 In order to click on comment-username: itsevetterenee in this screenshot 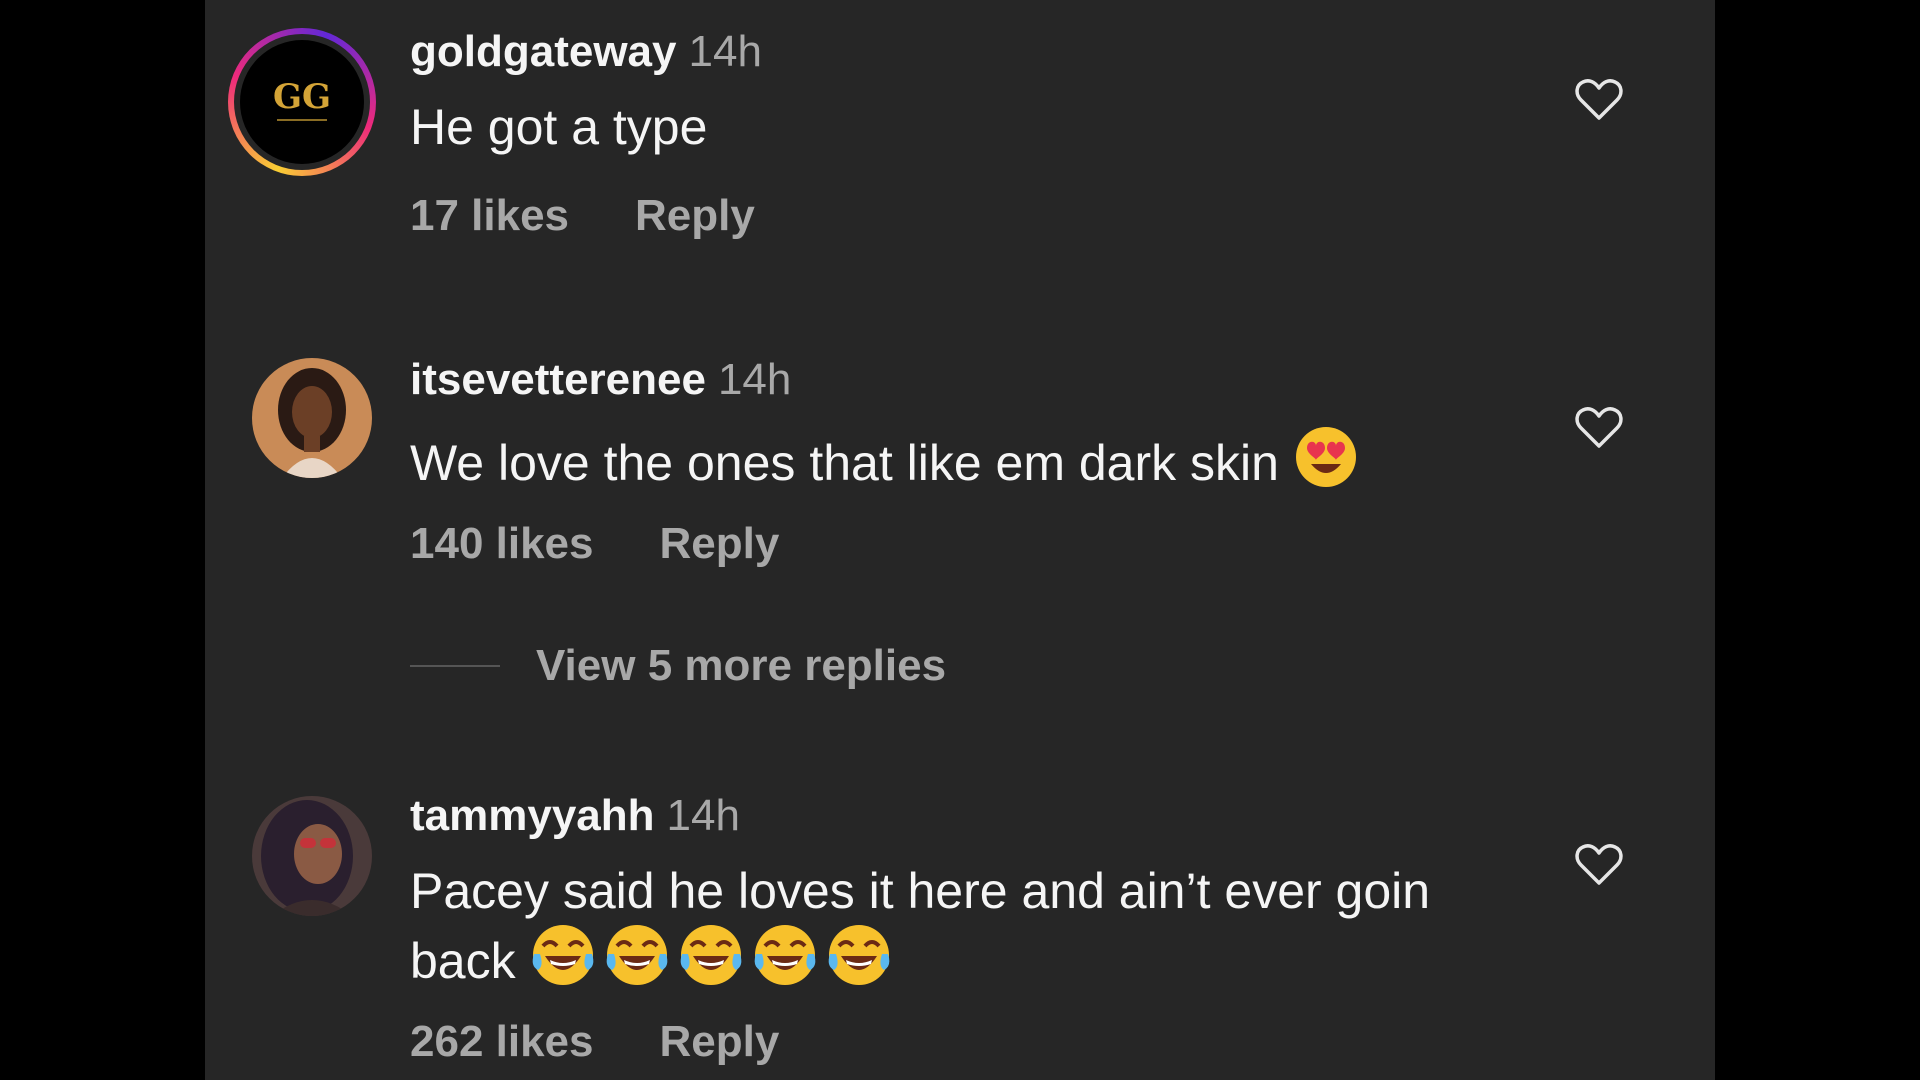, I will do `click(558, 379)`.